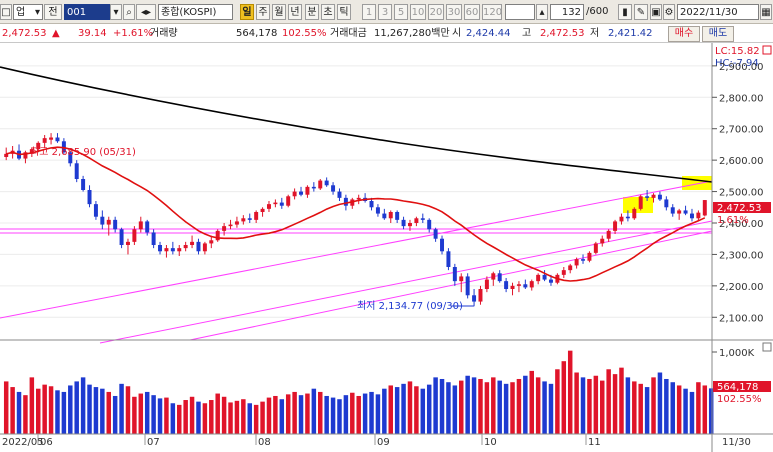 The height and width of the screenshot is (452, 773). I want to click on highlight-box, so click(697, 183).